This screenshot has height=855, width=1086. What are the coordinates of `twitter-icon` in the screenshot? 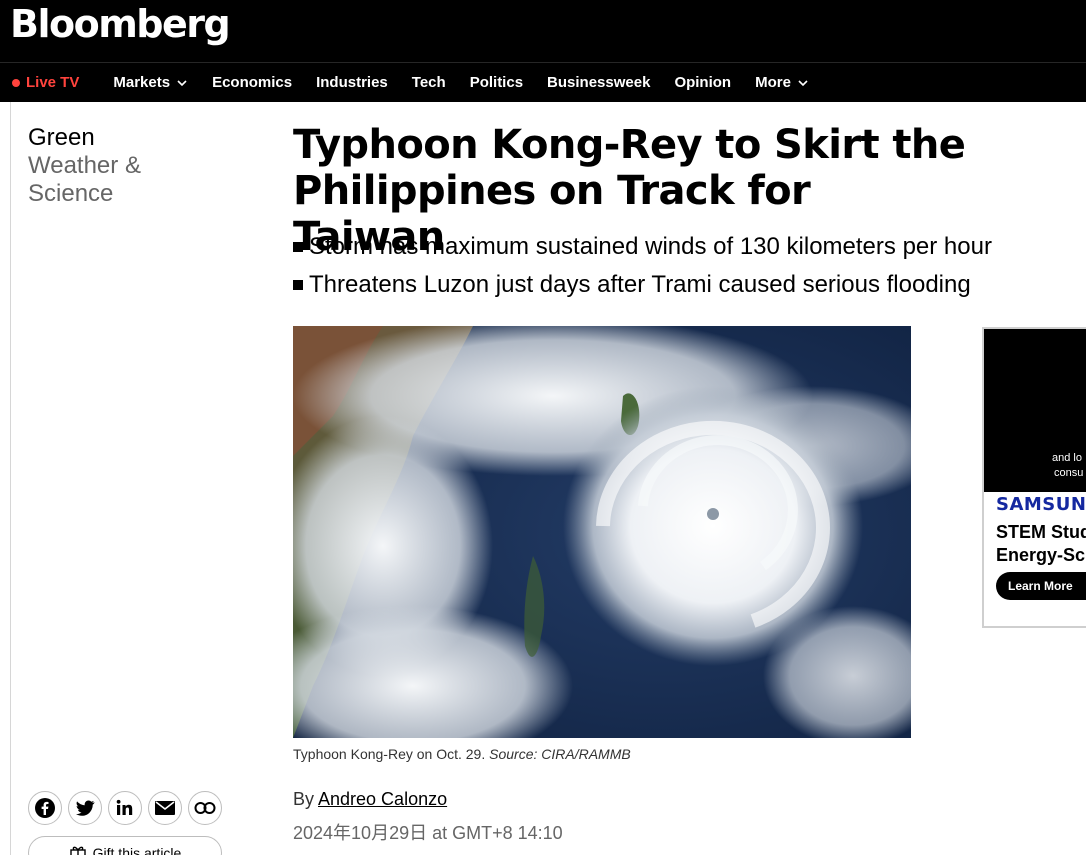 It's located at (85, 808).